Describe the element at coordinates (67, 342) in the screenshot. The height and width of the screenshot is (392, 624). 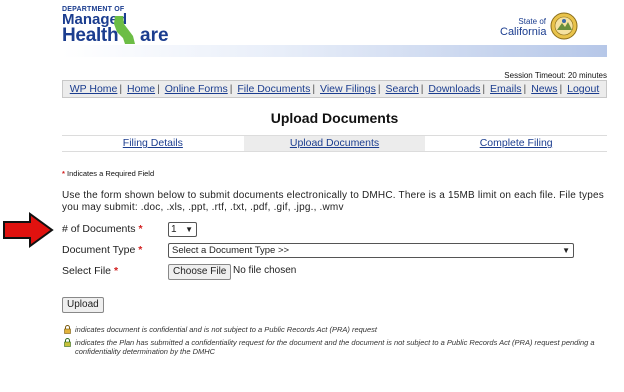
I see `lock-green-icon` at that location.